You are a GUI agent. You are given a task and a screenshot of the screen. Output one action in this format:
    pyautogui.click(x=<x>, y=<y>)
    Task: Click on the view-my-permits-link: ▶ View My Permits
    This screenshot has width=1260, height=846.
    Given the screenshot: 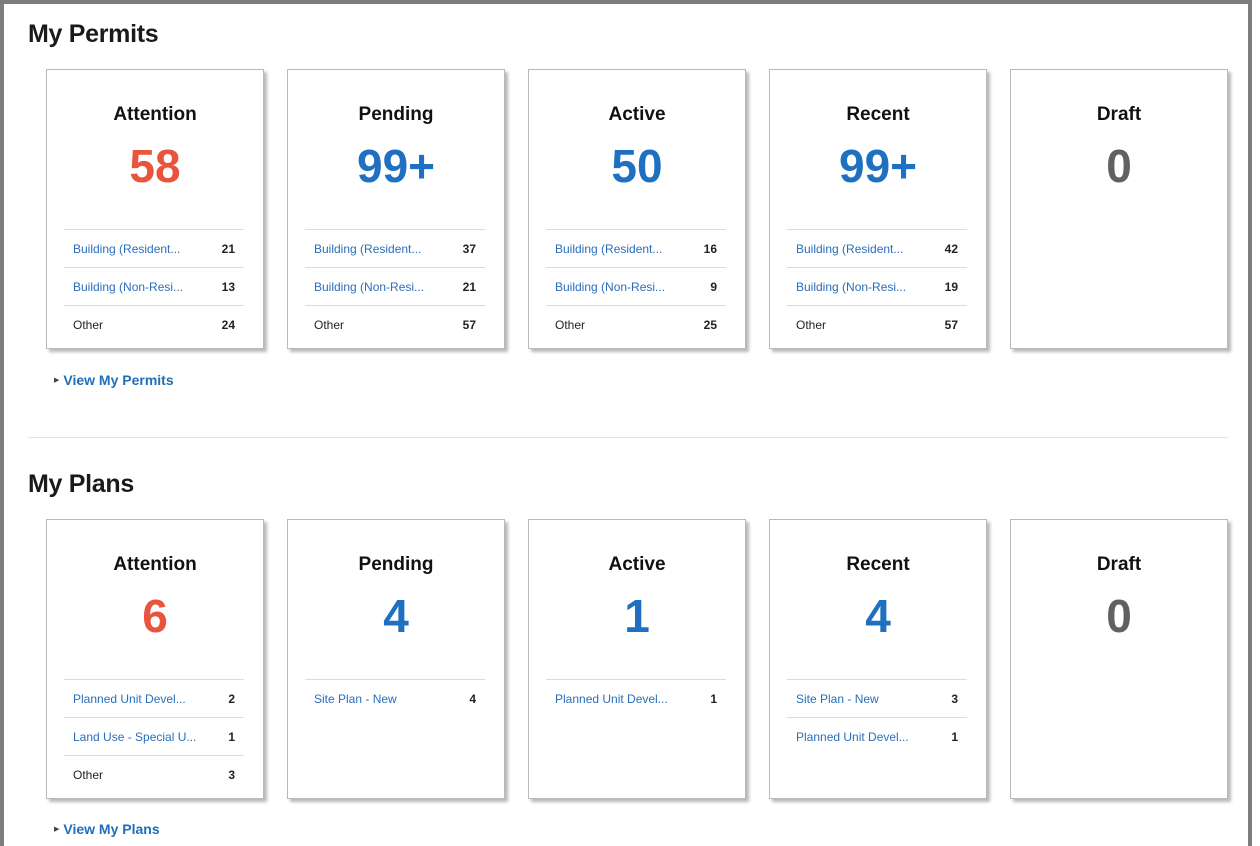 What is the action you would take?
    pyautogui.click(x=114, y=380)
    